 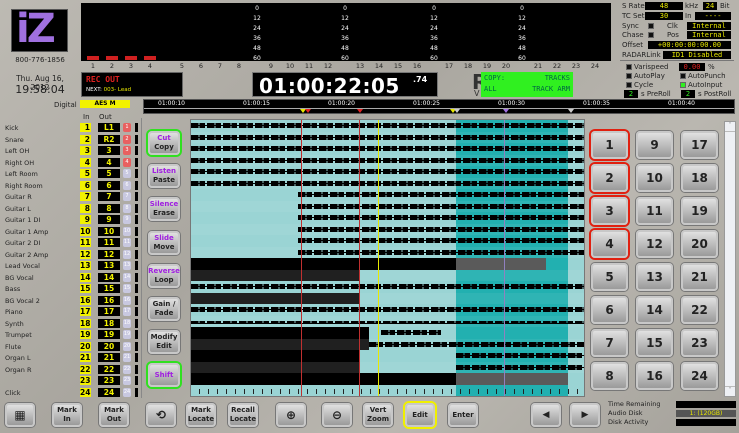 I want to click on radarlink-value: ID1 Disabled, so click(x=697, y=55).